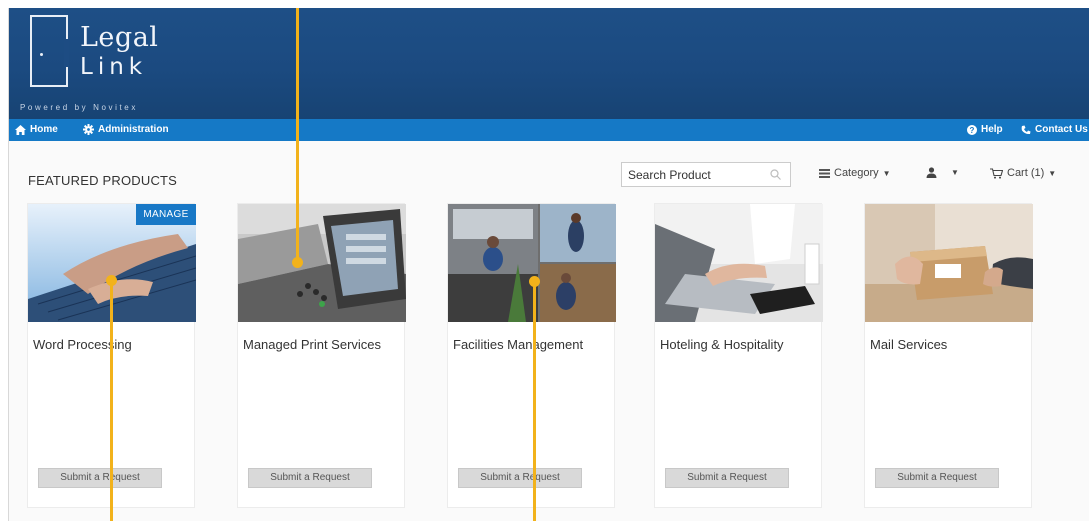 This screenshot has width=1089, height=521. What do you see at coordinates (20, 129) in the screenshot?
I see `home-icon` at bounding box center [20, 129].